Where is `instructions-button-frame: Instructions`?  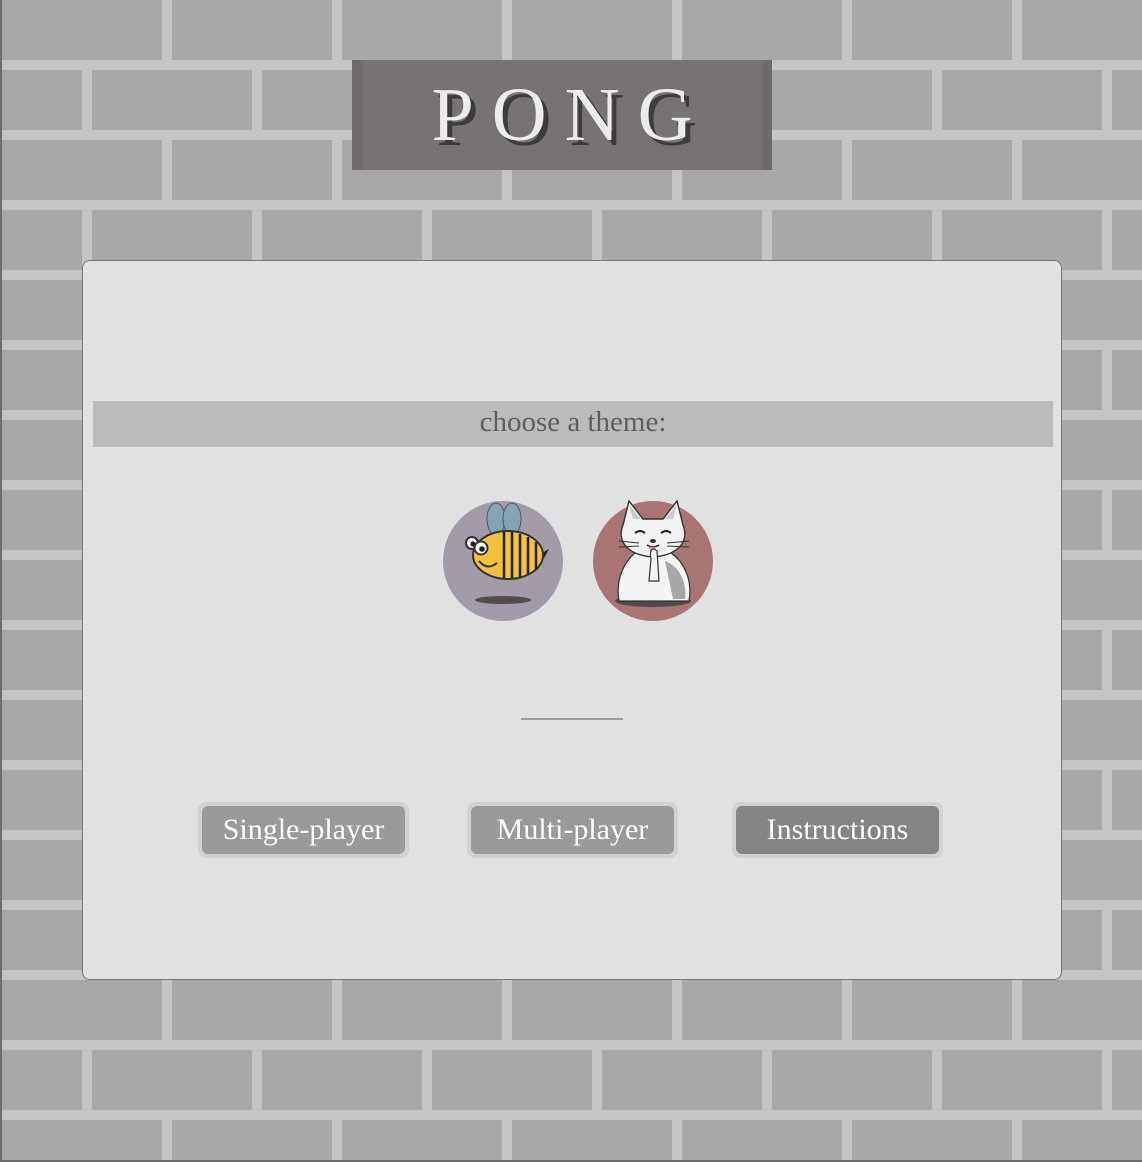 instructions-button-frame: Instructions is located at coordinates (837, 830).